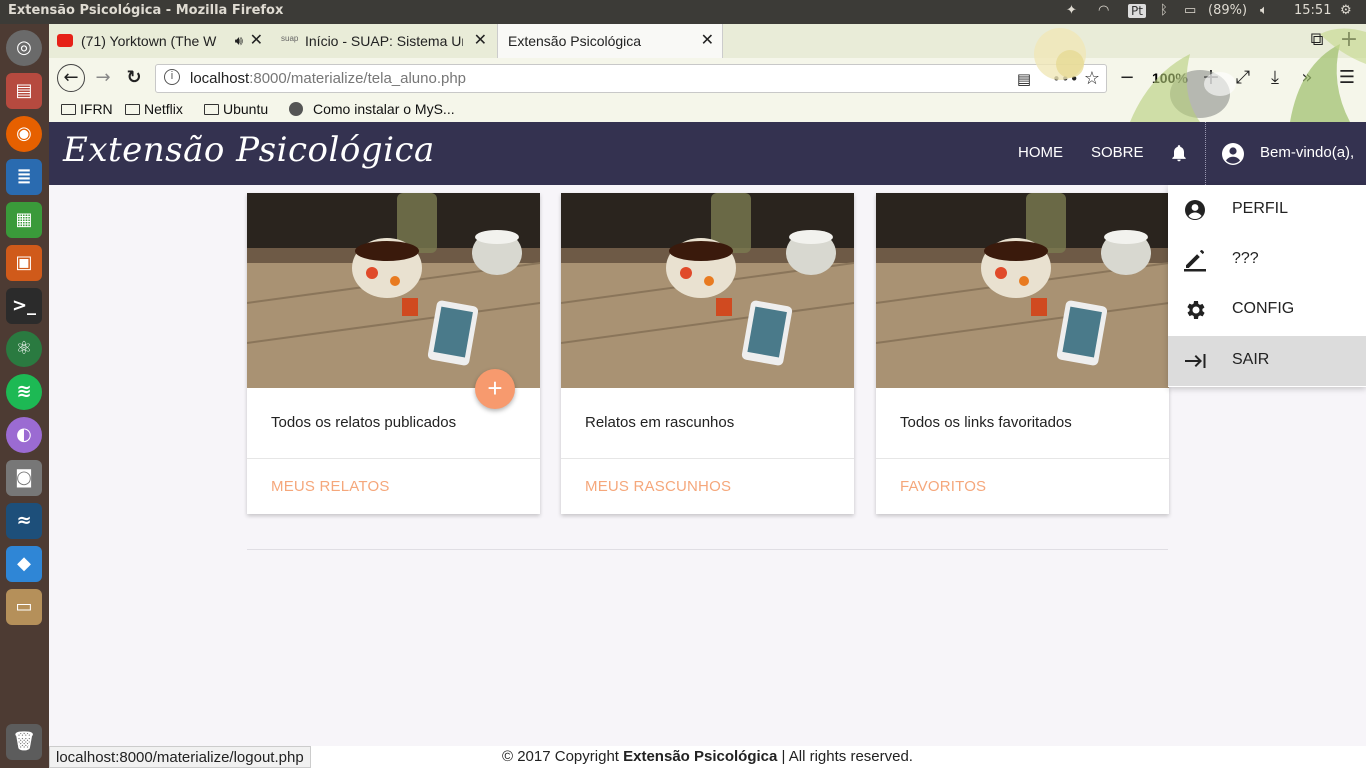 This screenshot has height=768, width=1366. I want to click on volume-icon: 🔈︎, so click(1264, 10).